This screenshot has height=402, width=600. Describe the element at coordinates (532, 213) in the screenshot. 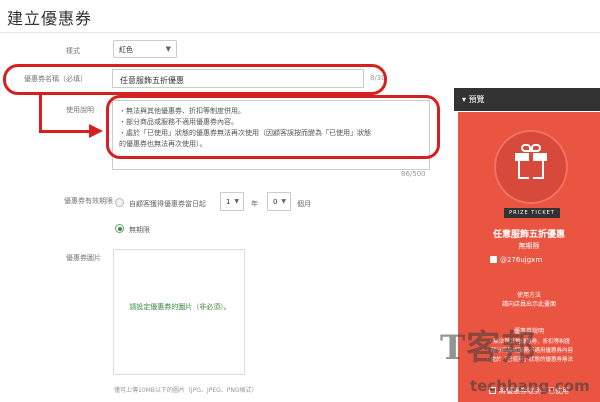

I see `prize-ticket-badge: PRIZE TICKET` at that location.